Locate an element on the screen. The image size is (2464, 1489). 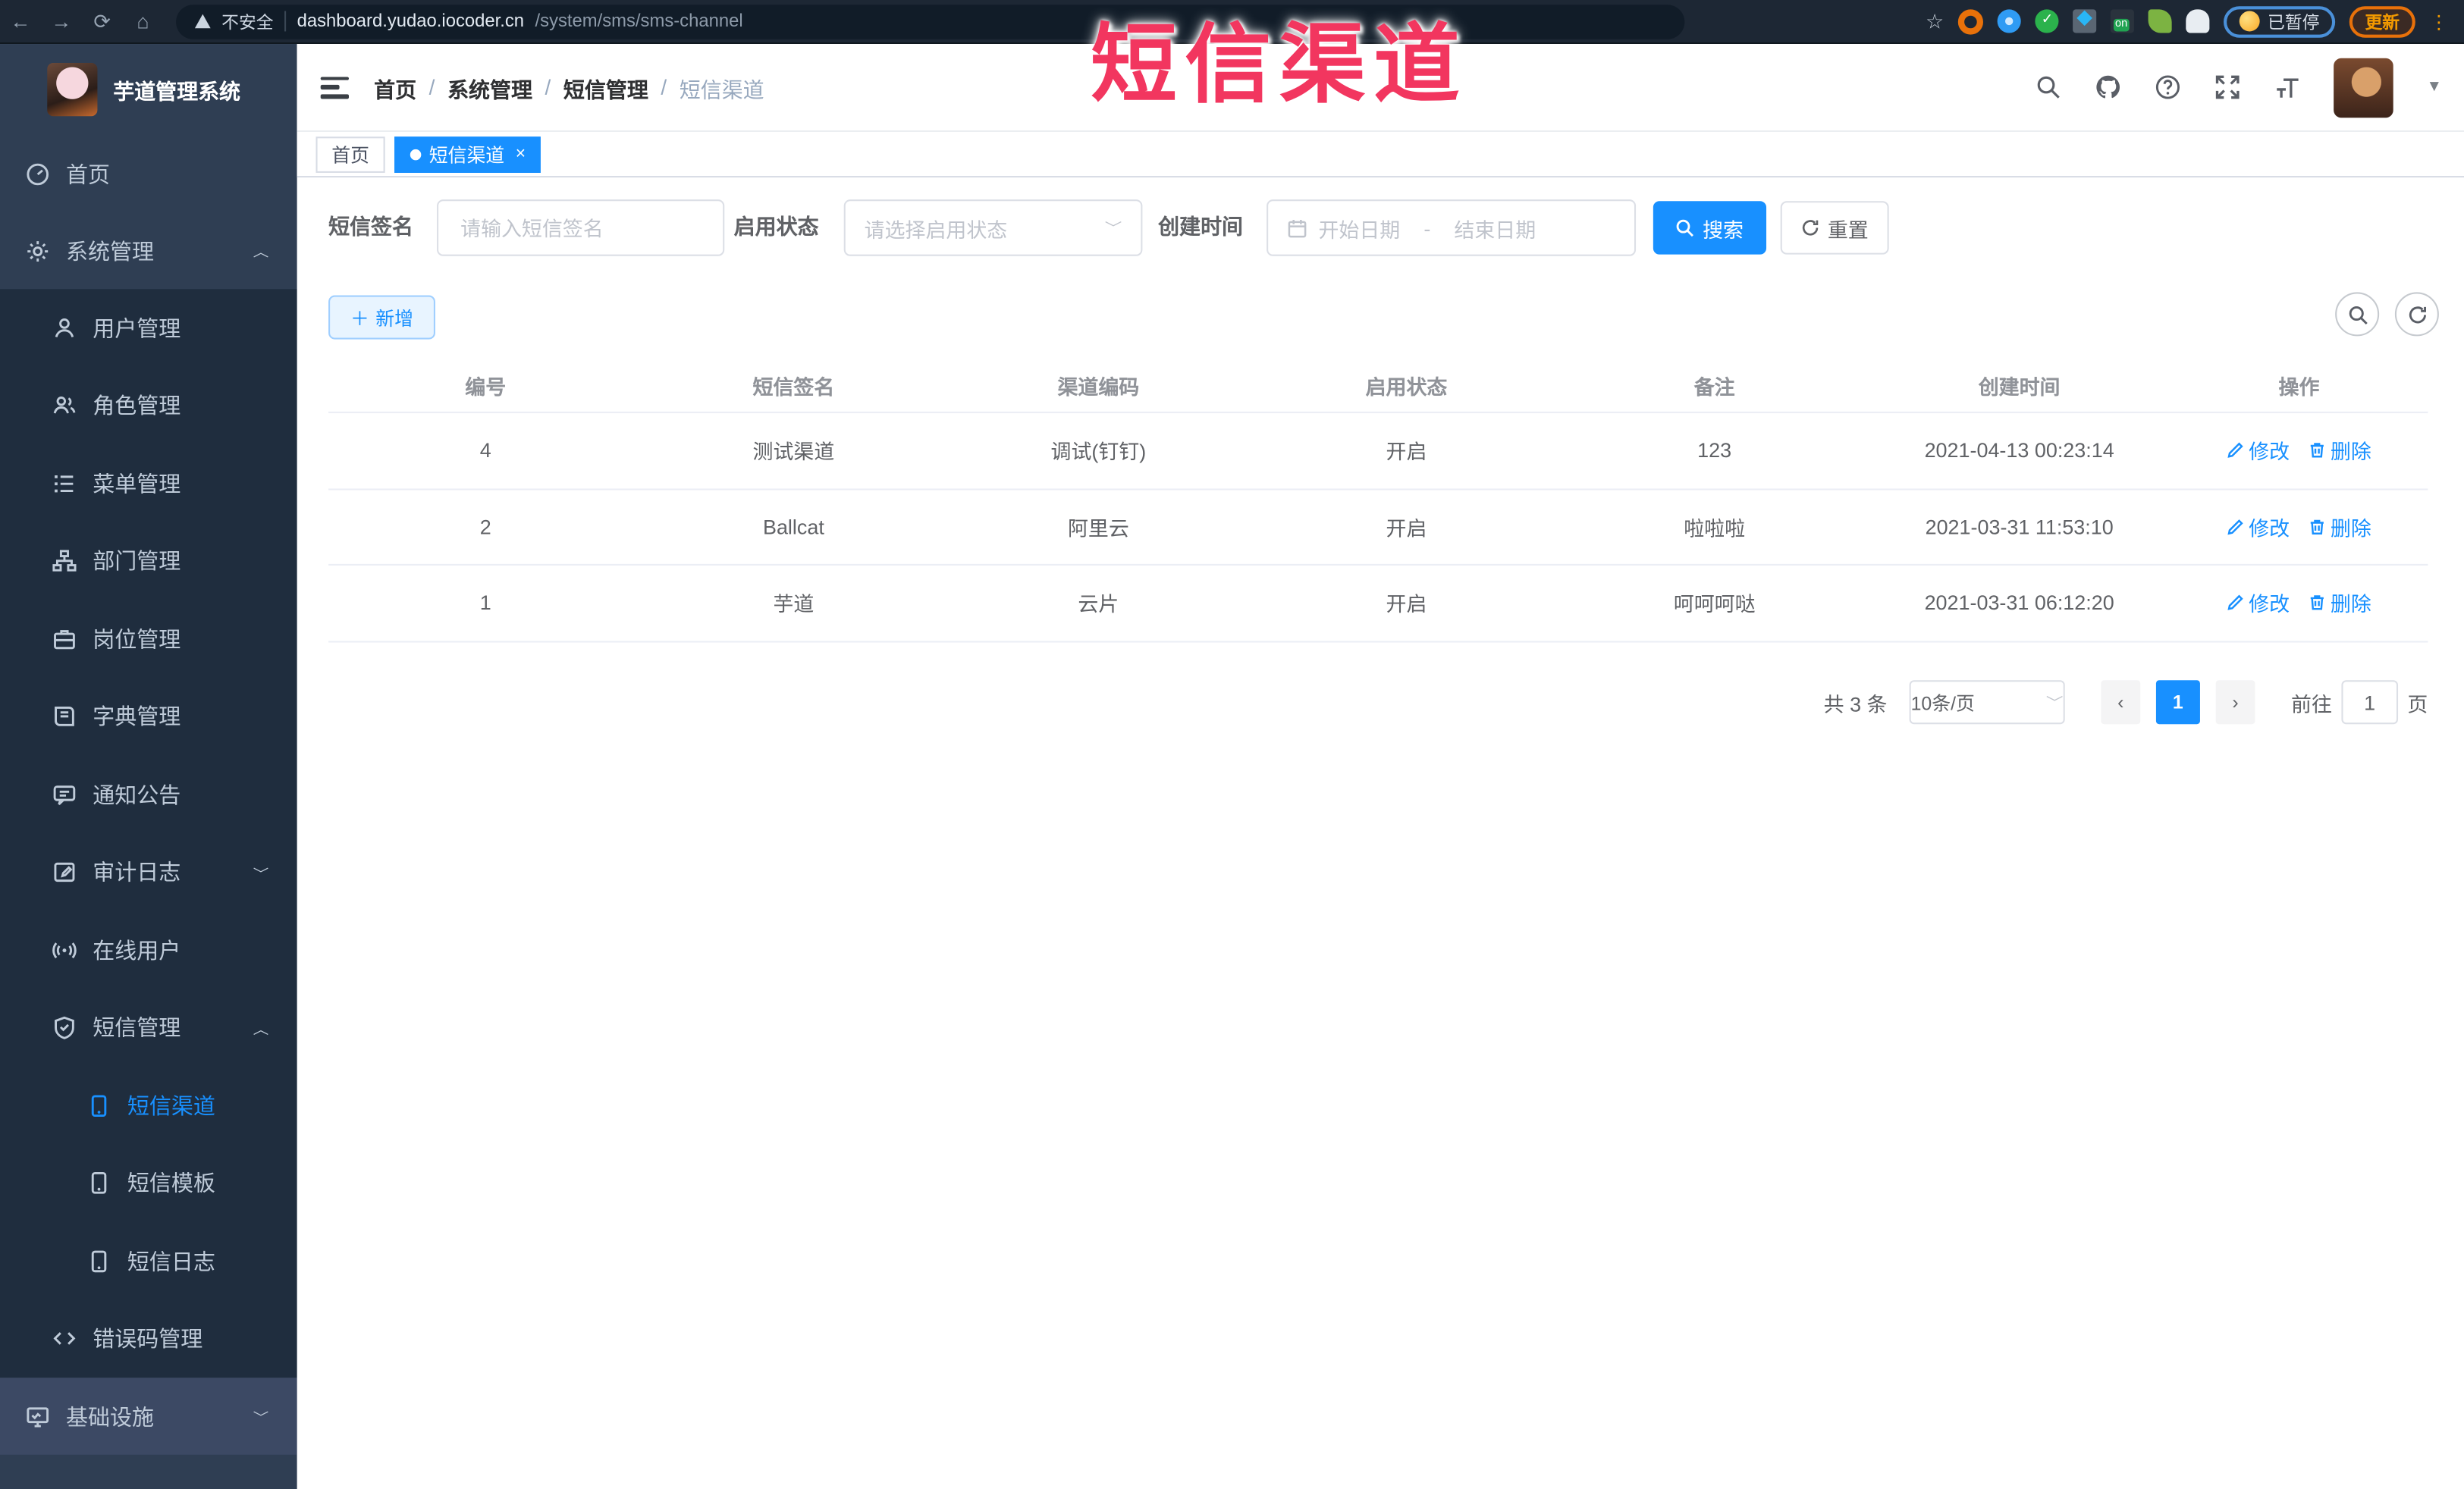
users-icon is located at coordinates (64, 405).